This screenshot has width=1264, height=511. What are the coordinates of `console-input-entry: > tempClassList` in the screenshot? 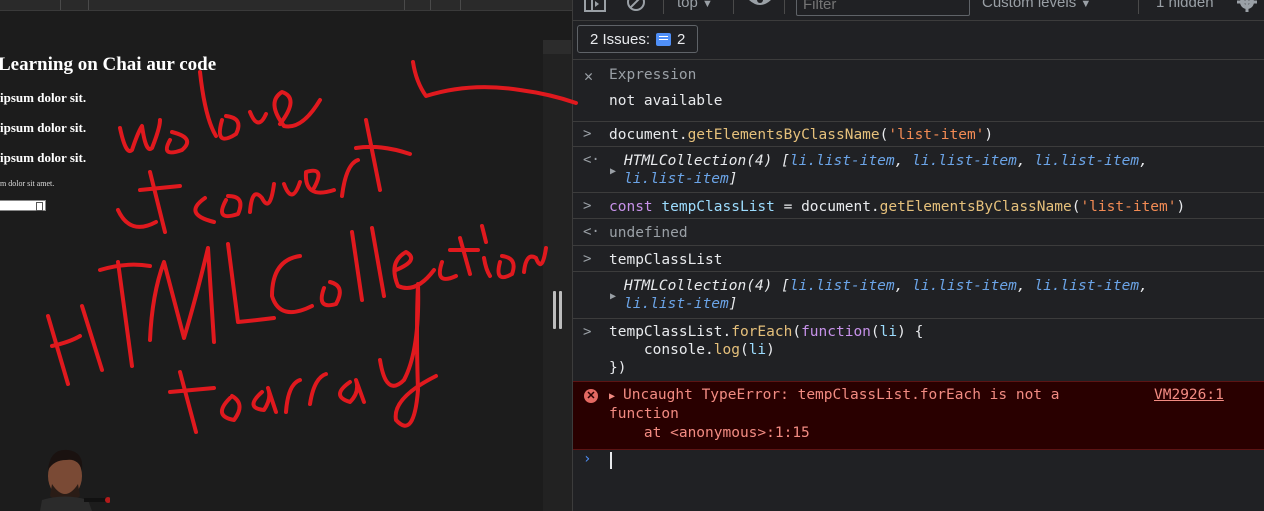 It's located at (918, 259).